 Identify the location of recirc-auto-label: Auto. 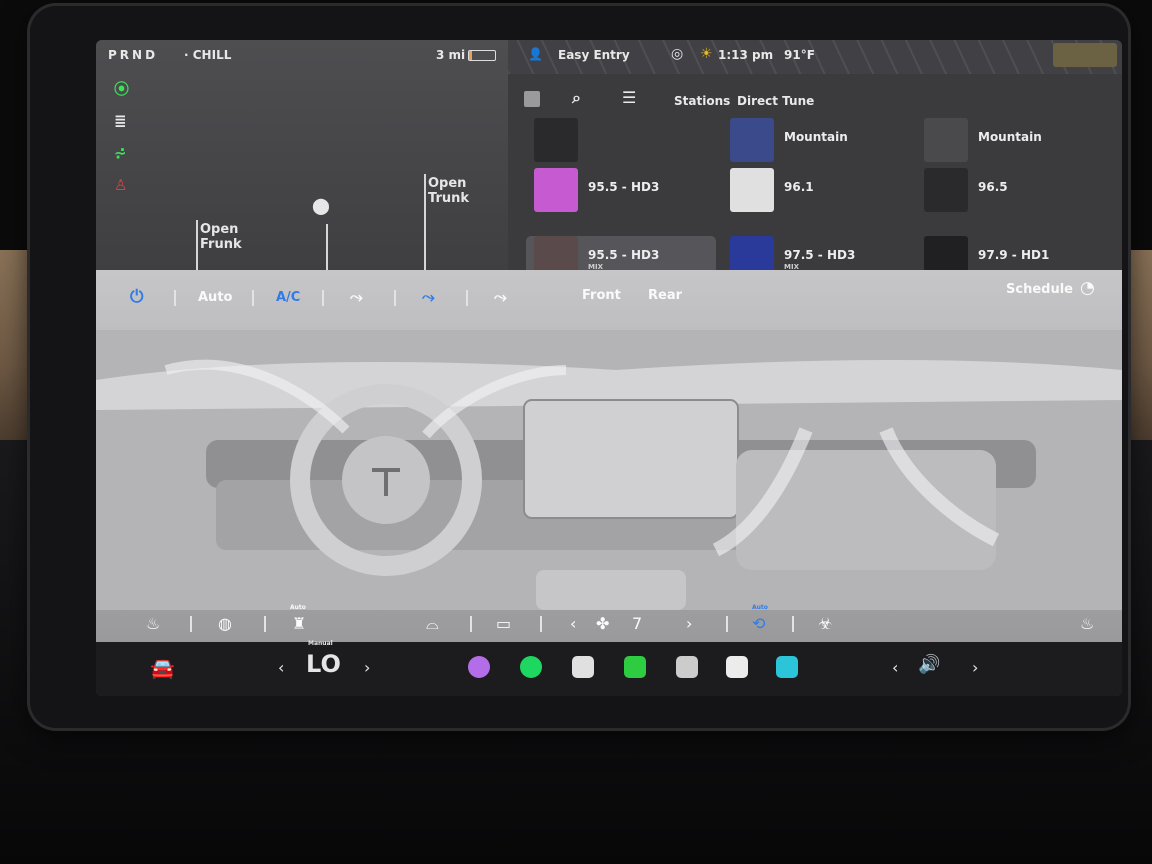
(760, 607).